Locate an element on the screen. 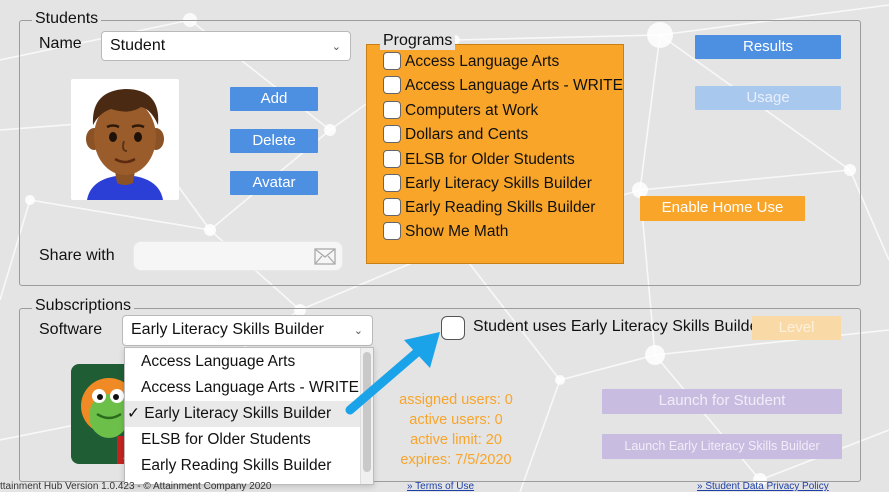  program-item: Computers at Work is located at coordinates (460, 111).